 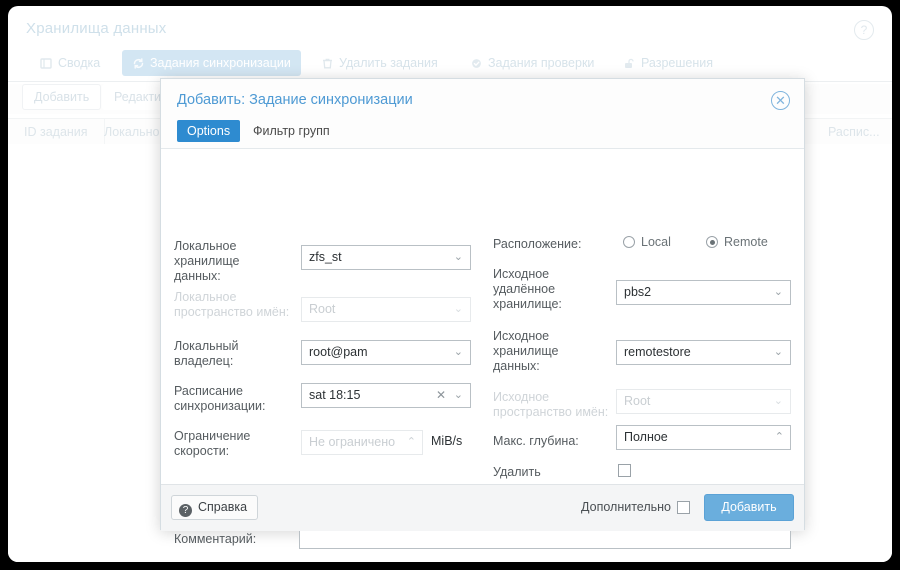 What do you see at coordinates (703, 352) in the screenshot?
I see `source-datastore-select: remotestore ⌄` at bounding box center [703, 352].